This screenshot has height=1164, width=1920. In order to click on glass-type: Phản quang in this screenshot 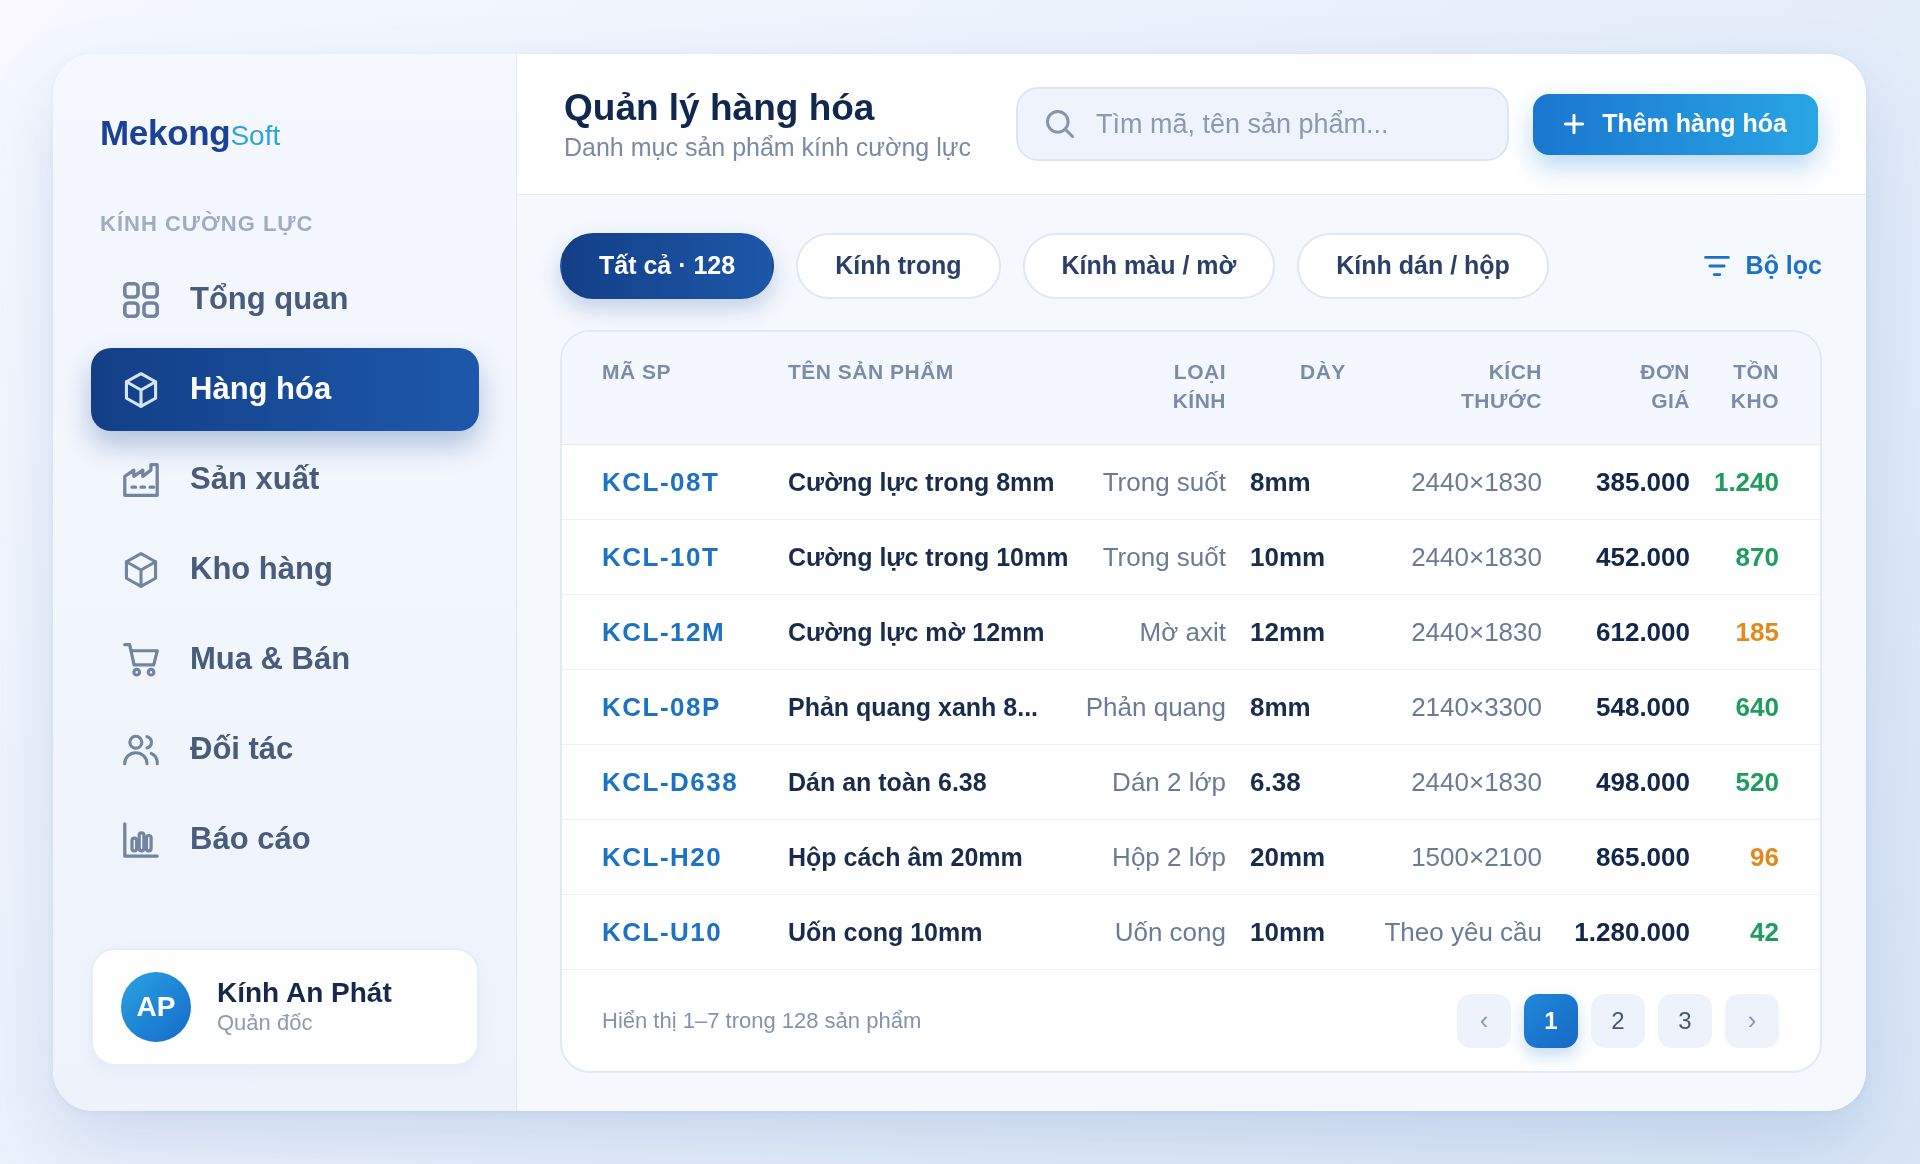, I will do `click(1155, 706)`.